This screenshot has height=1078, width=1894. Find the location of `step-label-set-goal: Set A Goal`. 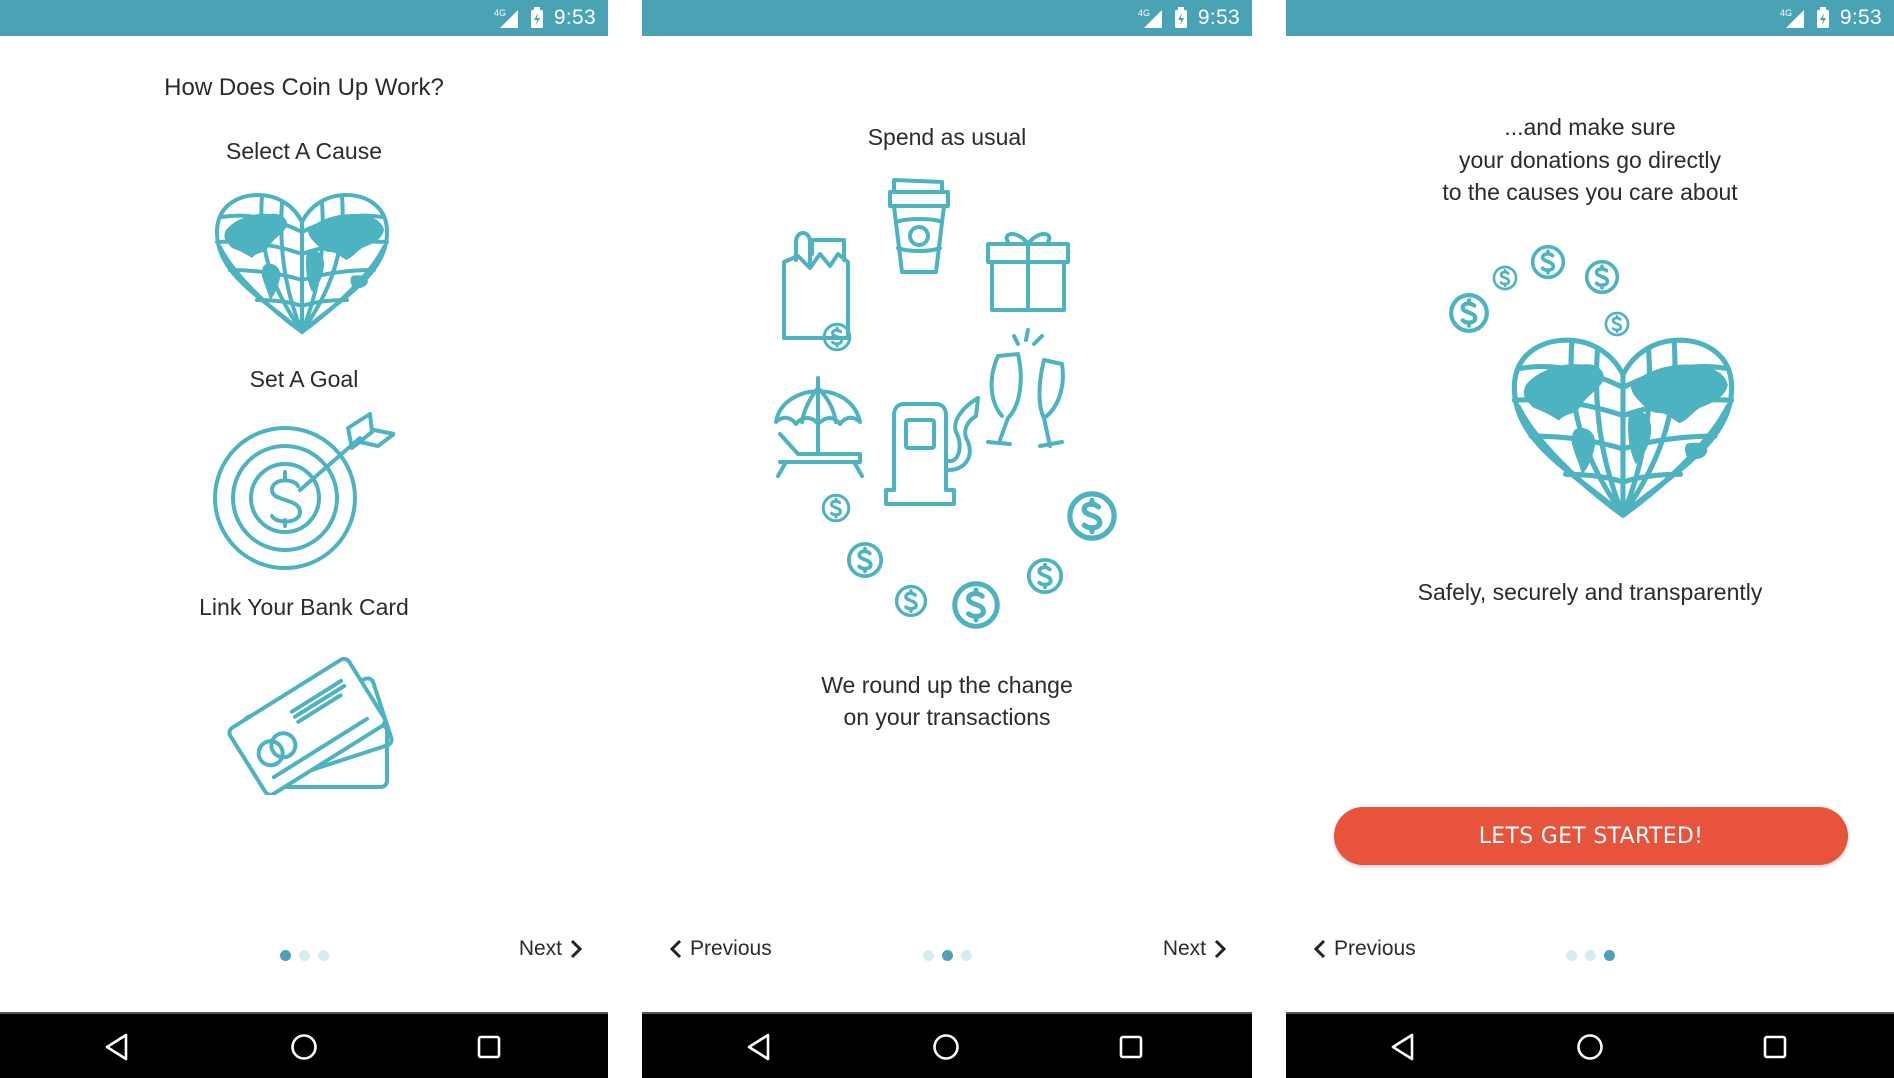

step-label-set-goal: Set A Goal is located at coordinates (304, 379).